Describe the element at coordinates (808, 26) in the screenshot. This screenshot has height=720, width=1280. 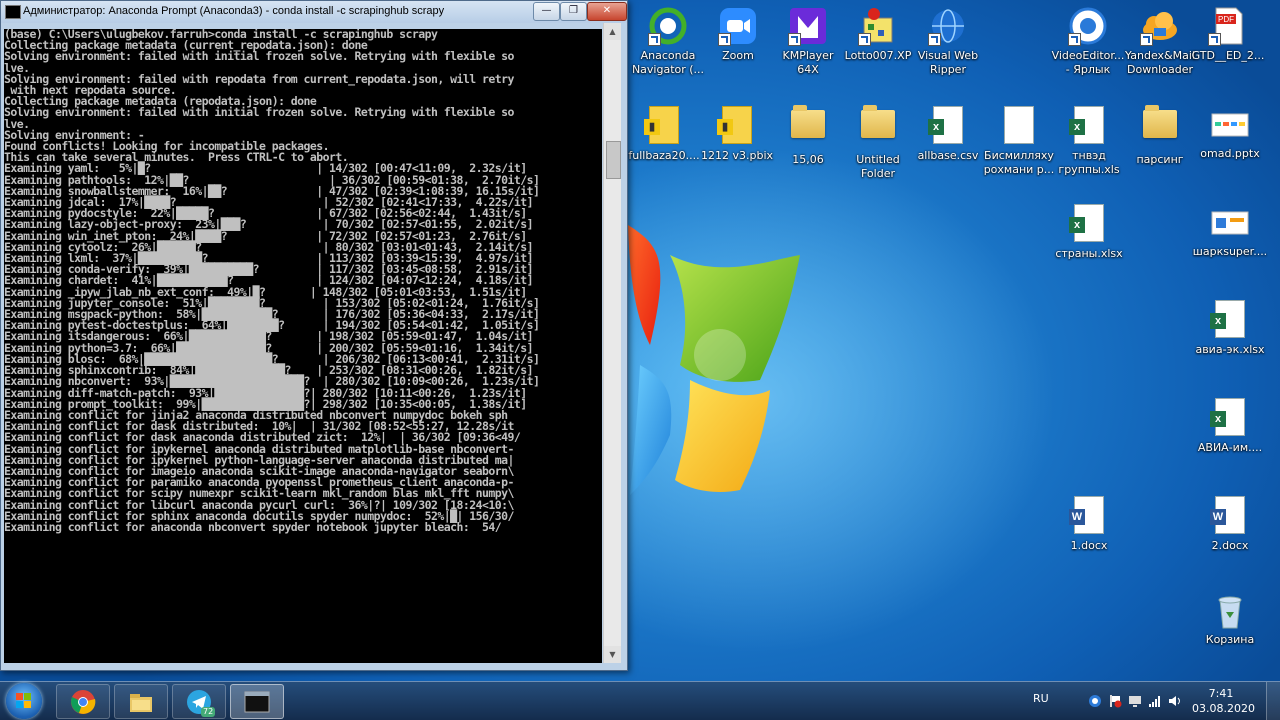
I see `kmplayer-icon` at that location.